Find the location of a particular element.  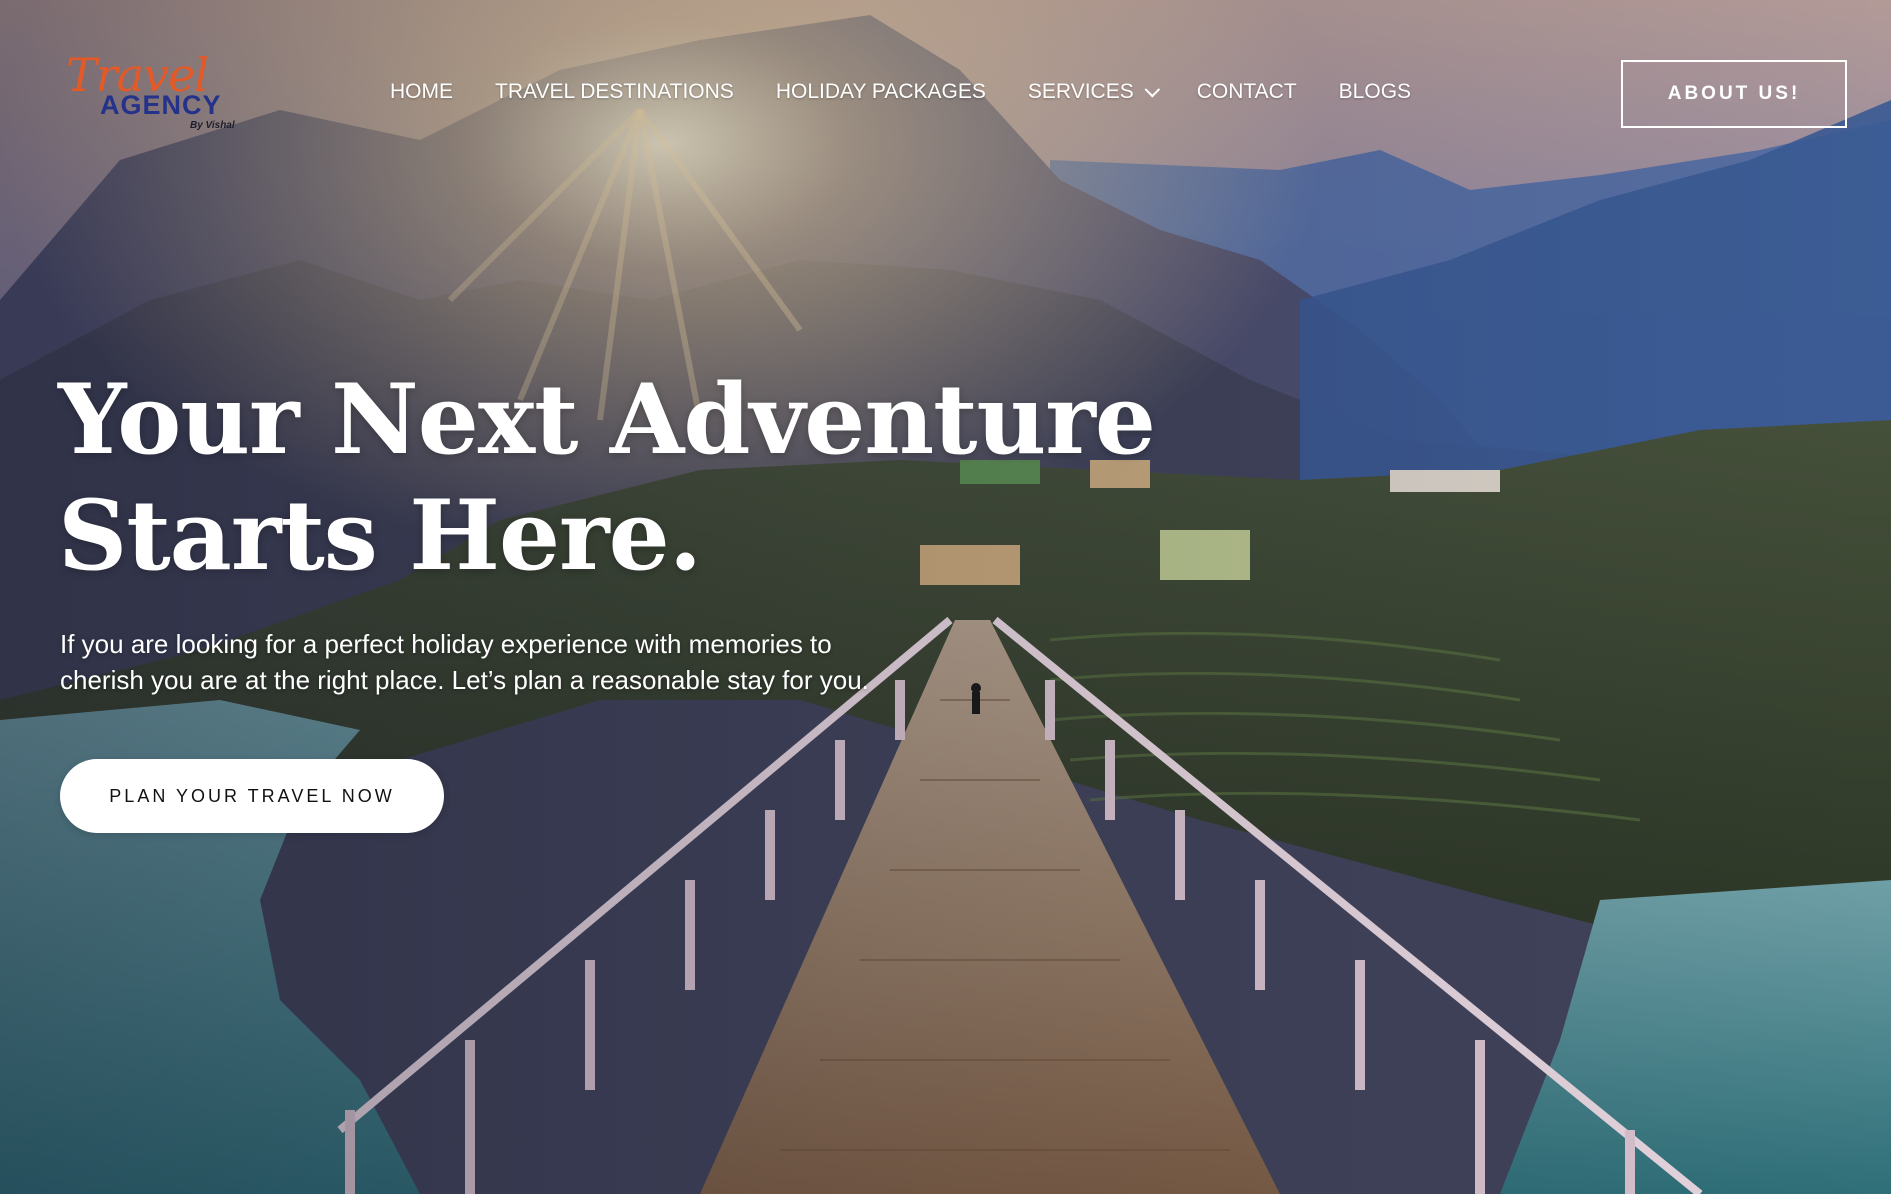

nav-contact: CONTACT is located at coordinates (1247, 92).